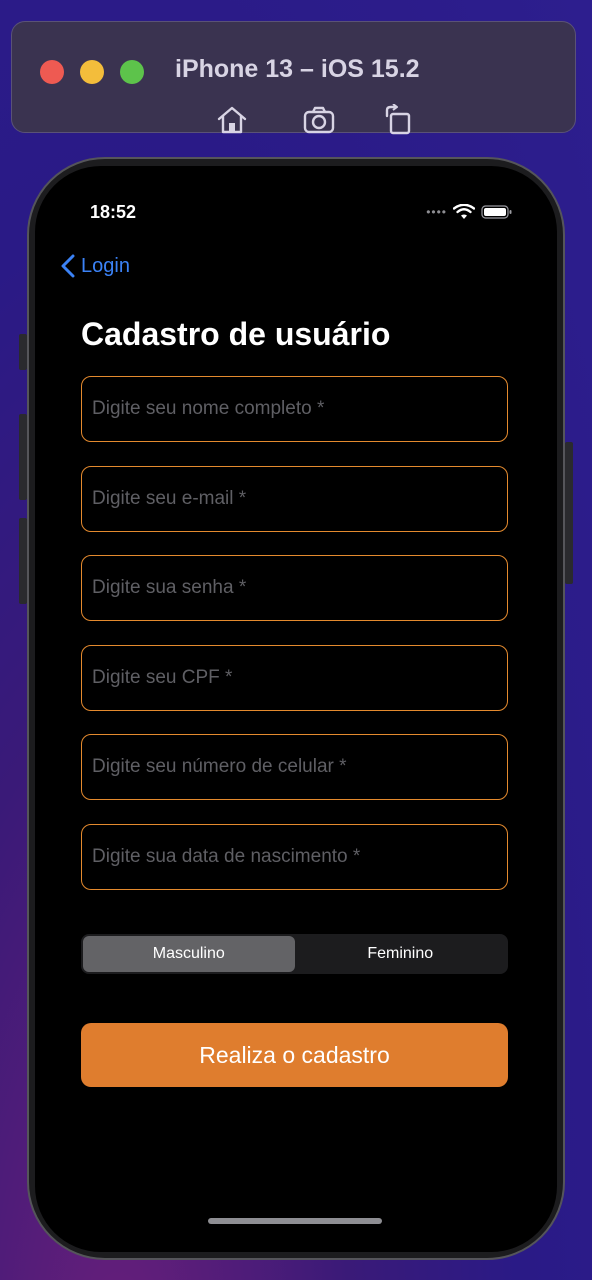 The height and width of the screenshot is (1280, 592). What do you see at coordinates (189, 954) in the screenshot?
I see `segment-masculino: Masculino` at bounding box center [189, 954].